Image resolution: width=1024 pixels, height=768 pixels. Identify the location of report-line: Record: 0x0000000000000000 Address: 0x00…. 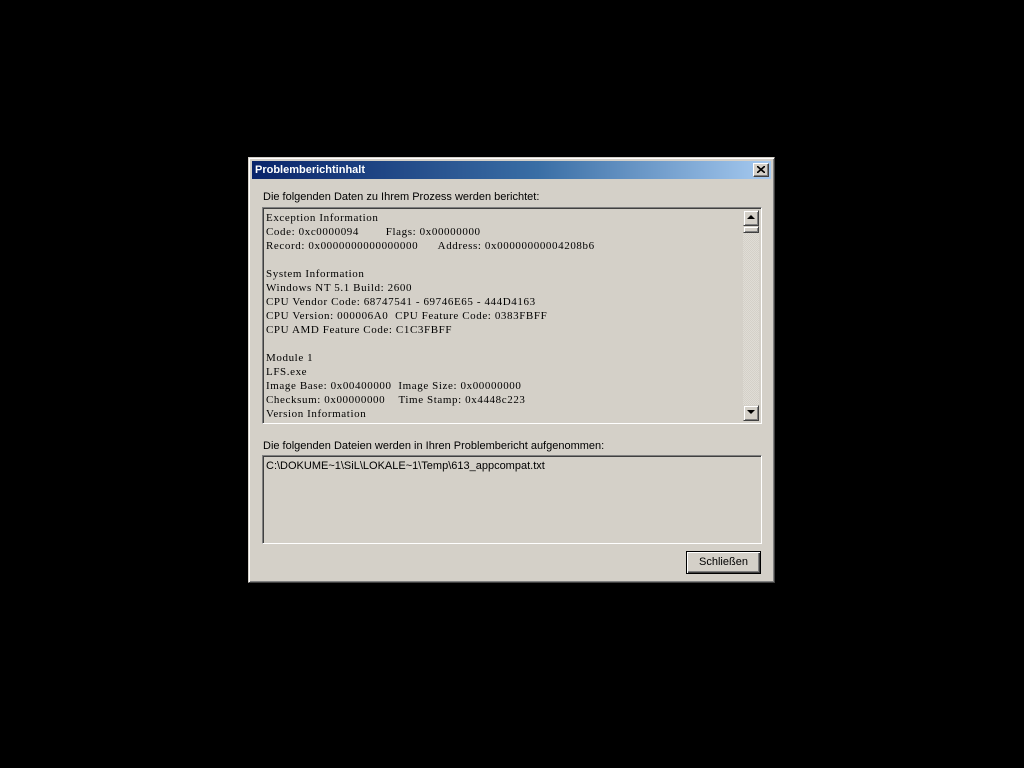
(430, 246).